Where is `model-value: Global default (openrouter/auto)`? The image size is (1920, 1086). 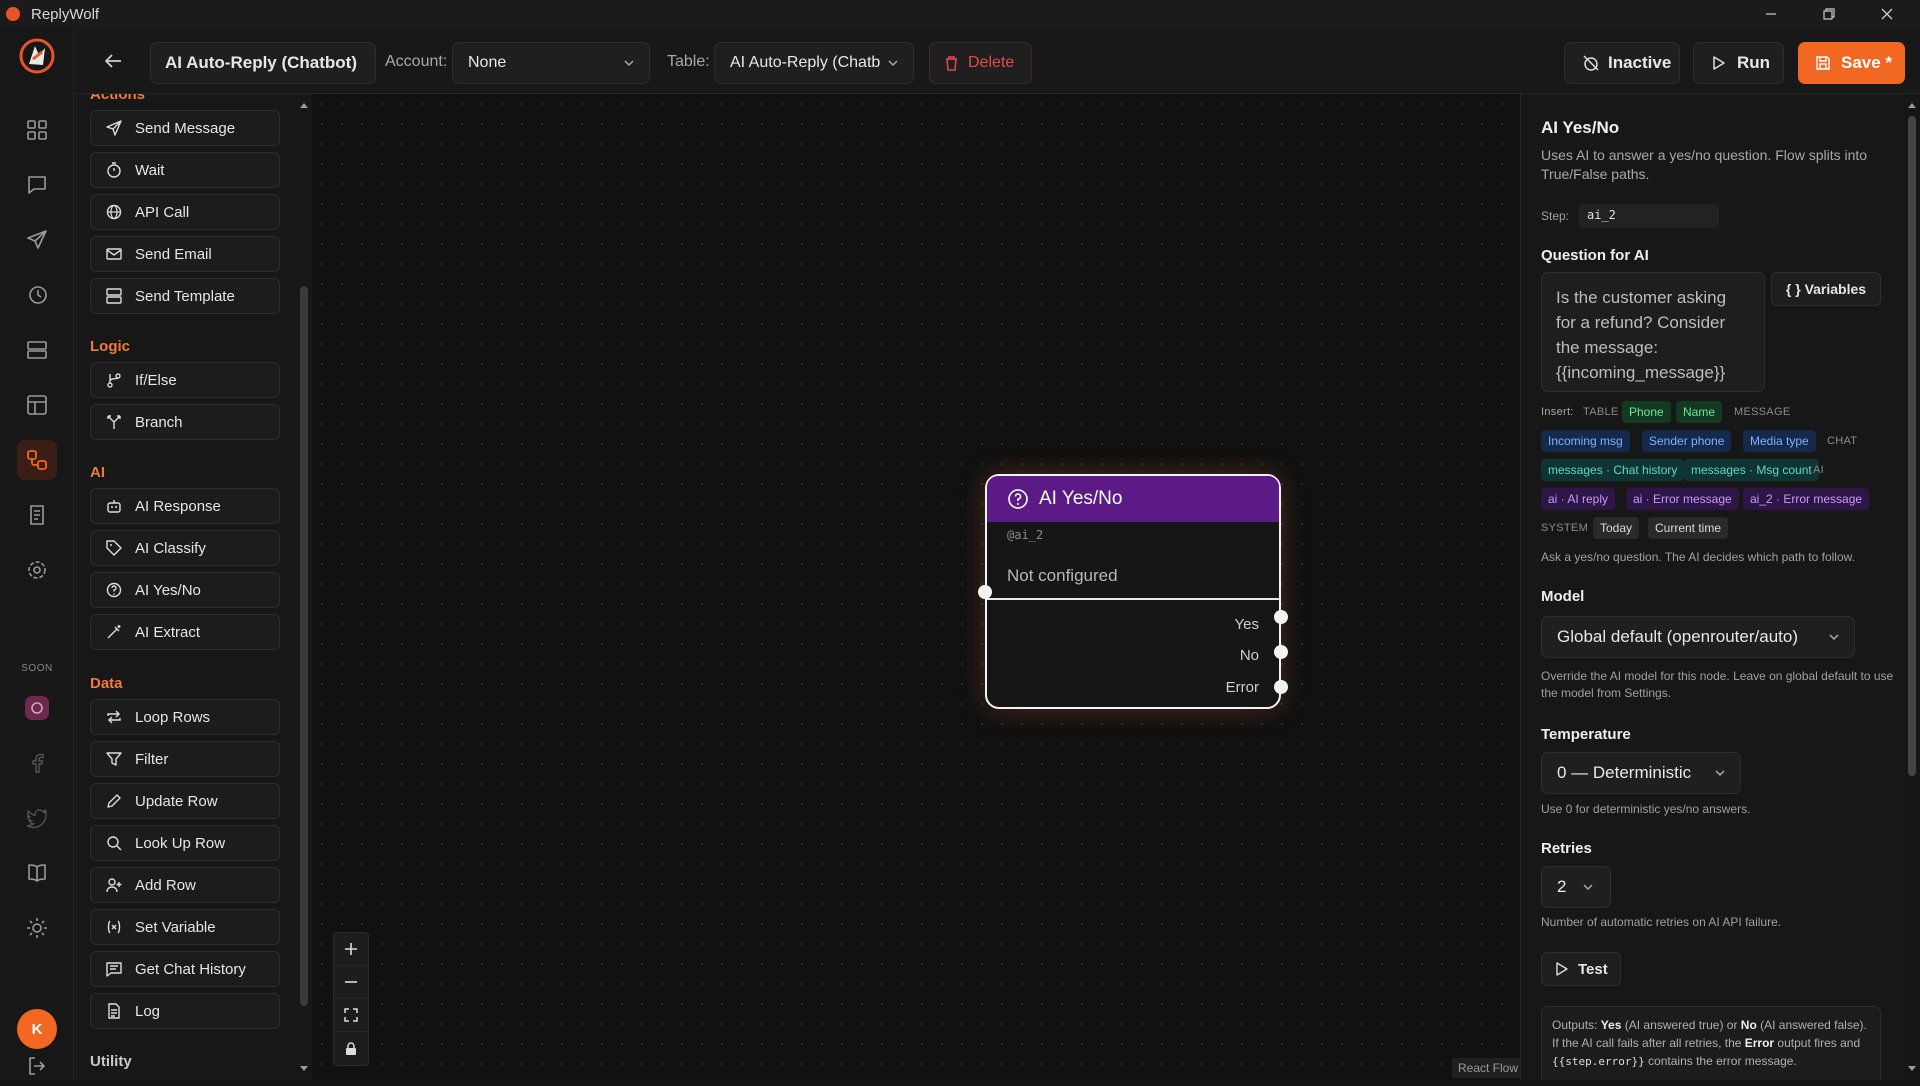
model-value: Global default (openrouter/auto) is located at coordinates (1677, 636).